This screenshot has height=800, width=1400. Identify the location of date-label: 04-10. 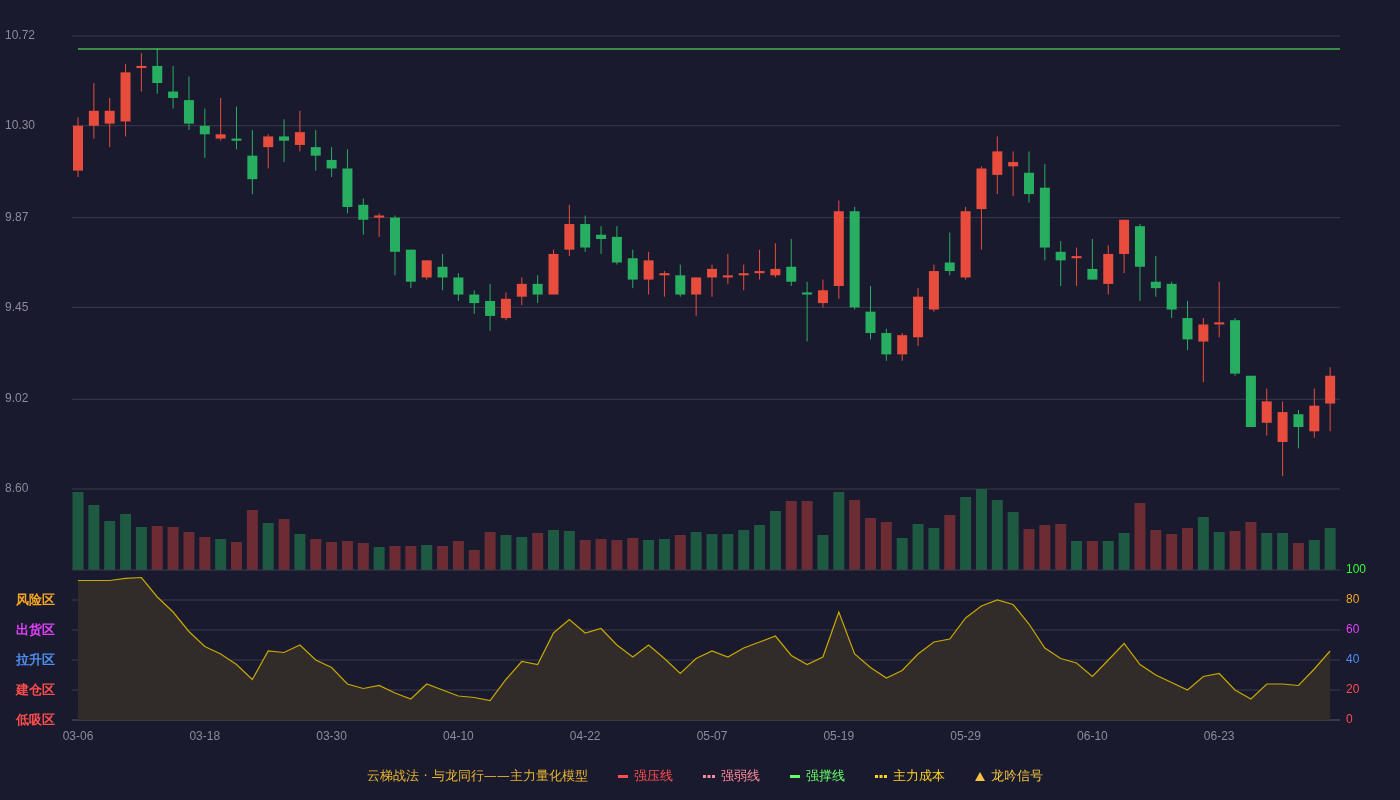
(458, 736).